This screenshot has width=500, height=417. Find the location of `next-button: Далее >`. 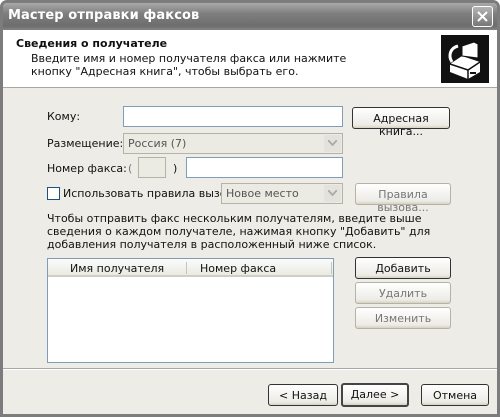

next-button: Далее > is located at coordinates (375, 395).